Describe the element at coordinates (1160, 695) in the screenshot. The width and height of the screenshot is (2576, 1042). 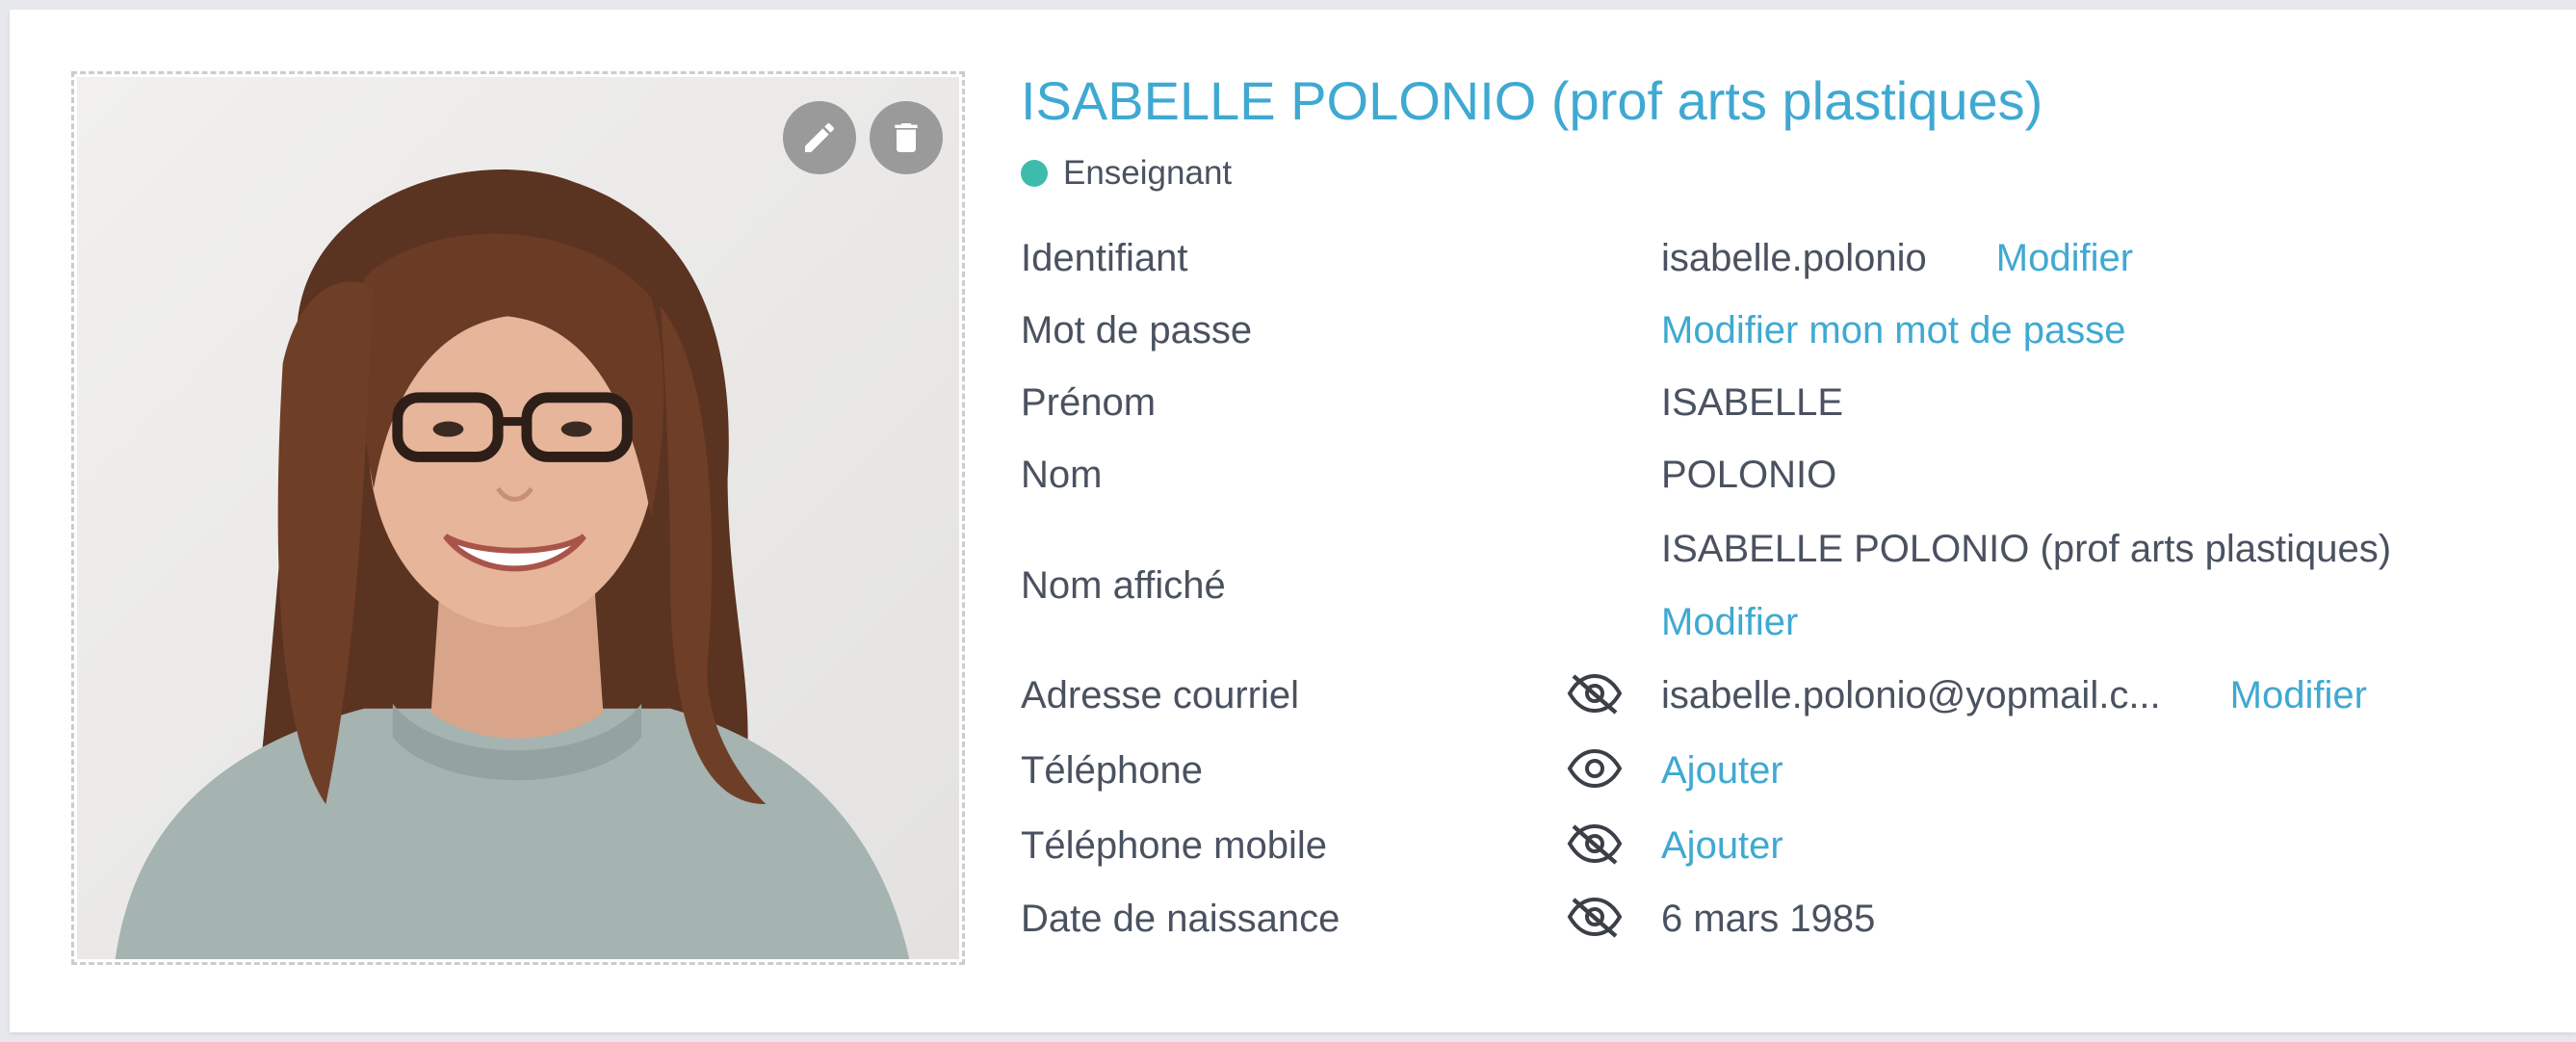
I see `field-label: Adresse courriel` at that location.